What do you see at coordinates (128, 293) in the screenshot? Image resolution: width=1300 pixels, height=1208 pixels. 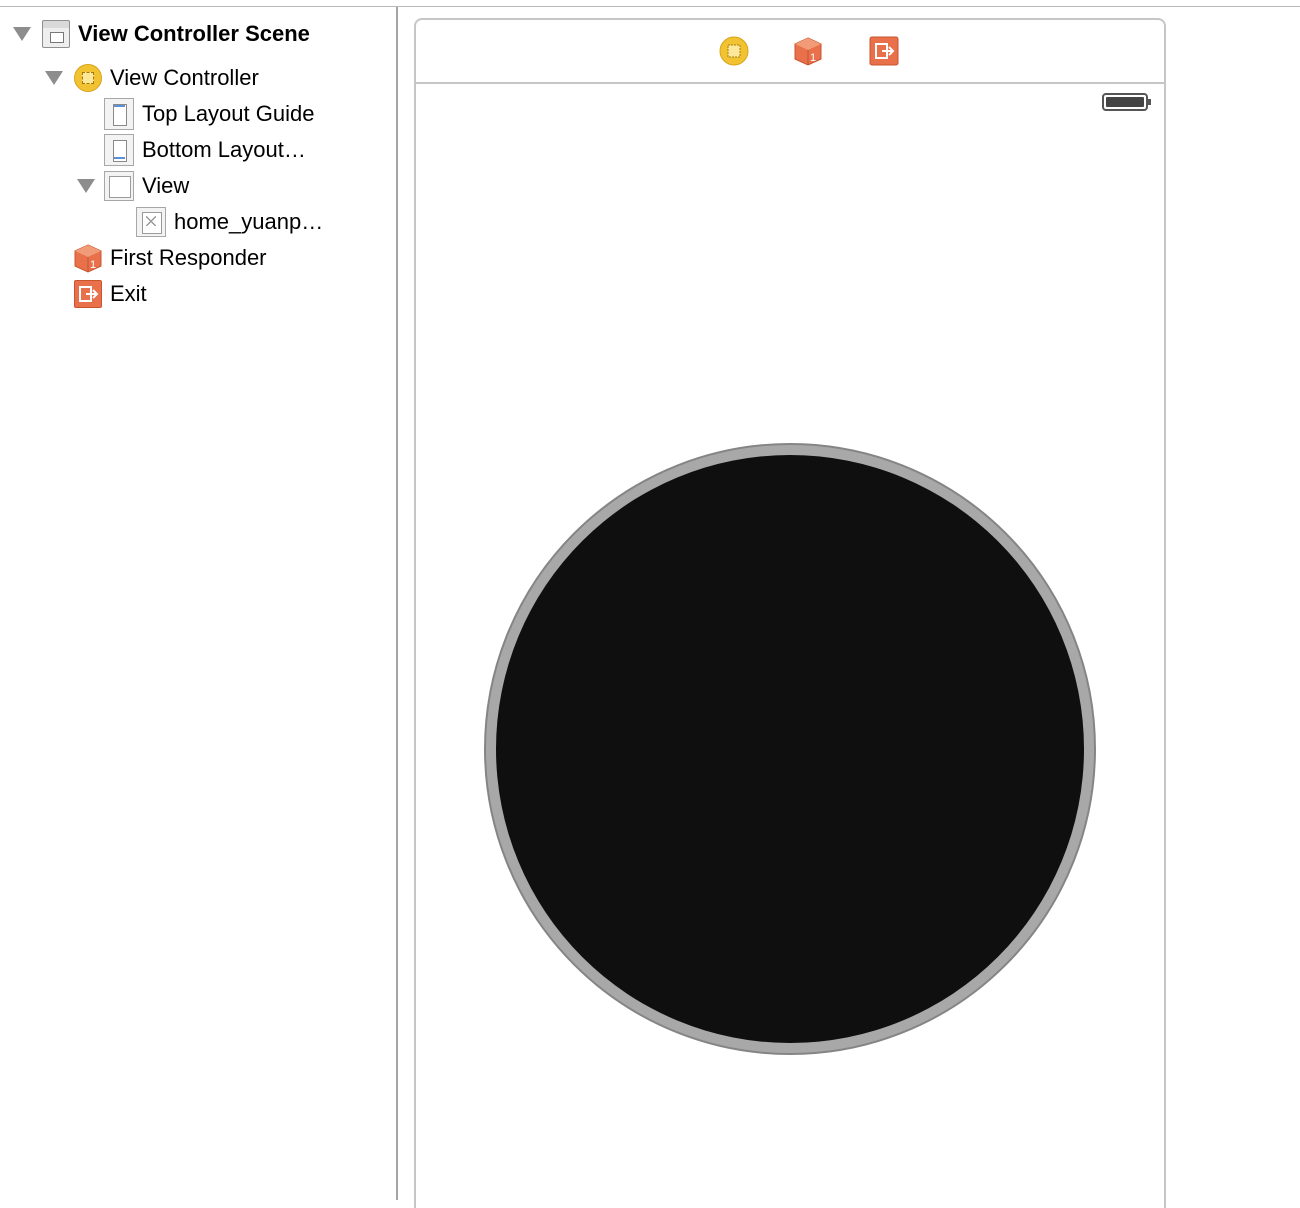 I see `outline-item-label: Exit` at bounding box center [128, 293].